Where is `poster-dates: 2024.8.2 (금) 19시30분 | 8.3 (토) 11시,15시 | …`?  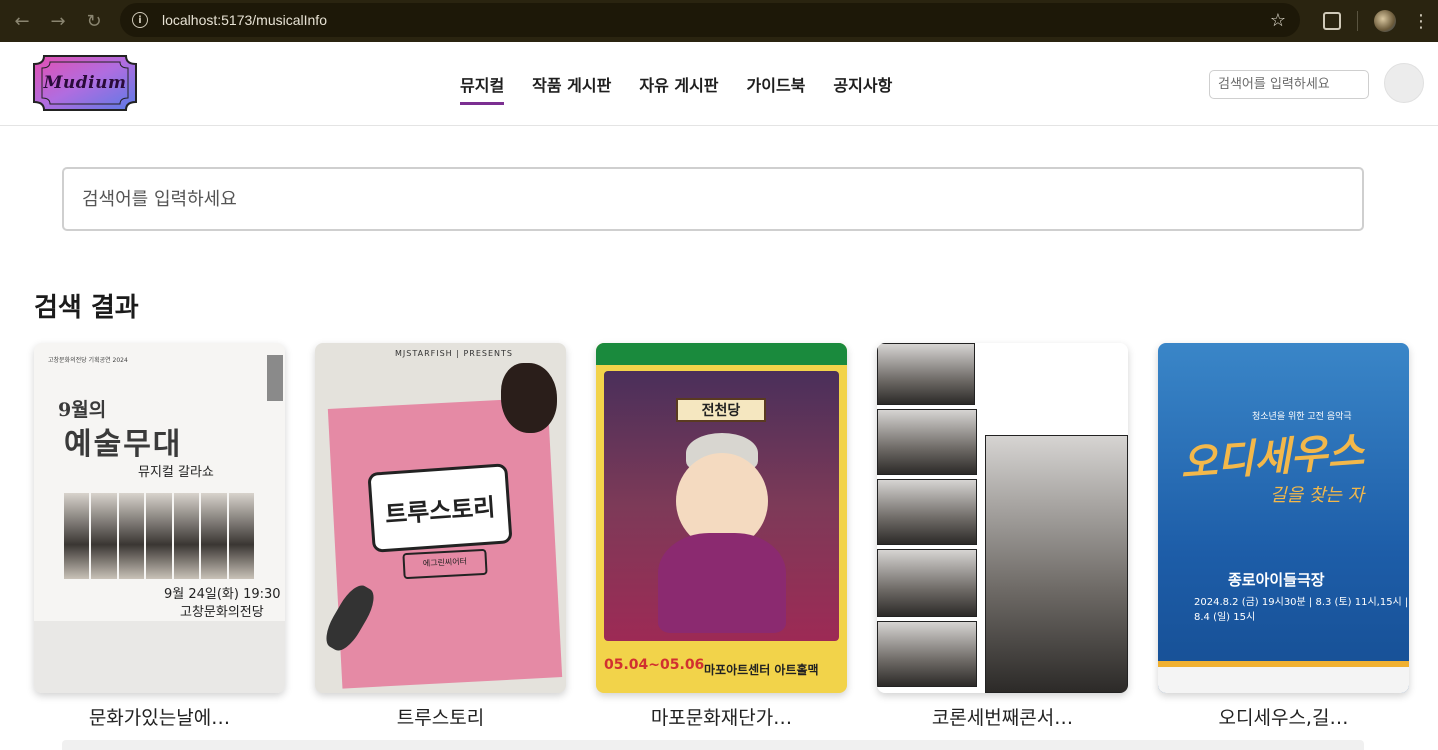
poster-dates: 2024.8.2 (금) 19시30분 | 8.3 (토) 11시,15시 | … is located at coordinates (1301, 610).